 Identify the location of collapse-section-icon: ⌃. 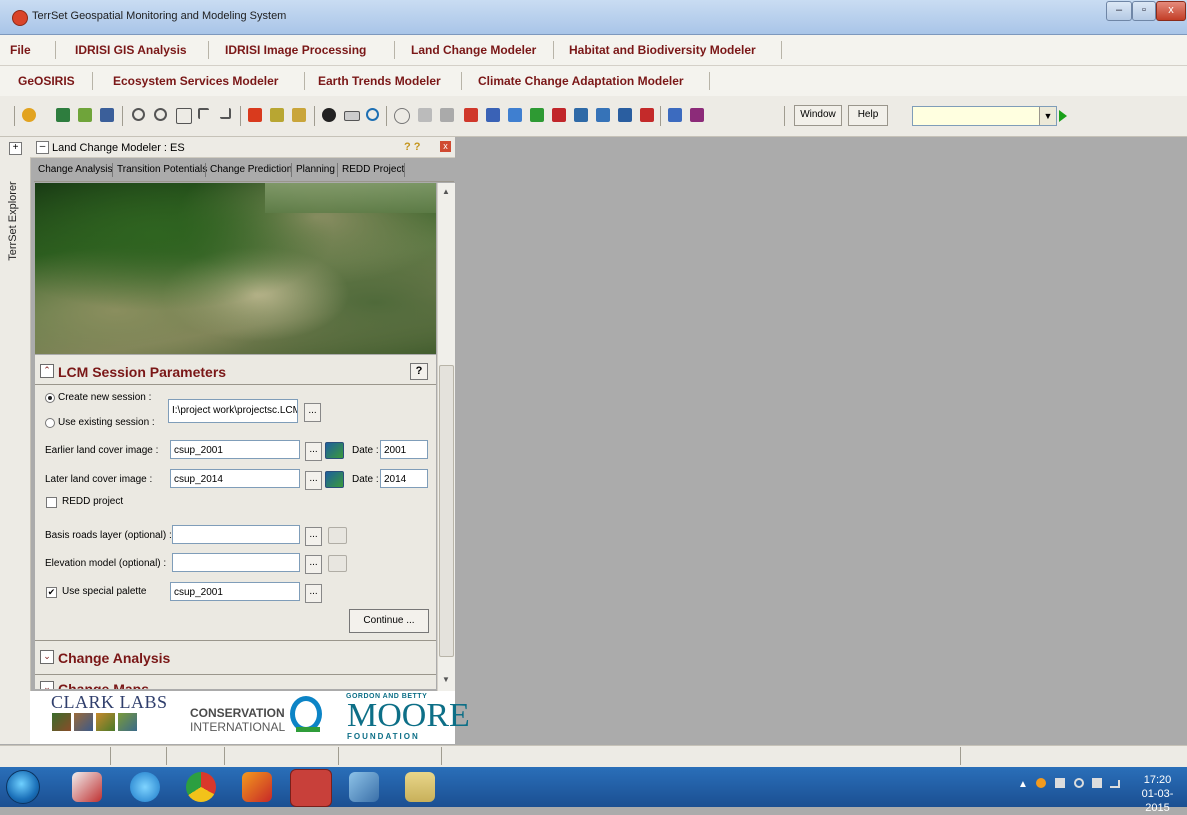
(47, 371).